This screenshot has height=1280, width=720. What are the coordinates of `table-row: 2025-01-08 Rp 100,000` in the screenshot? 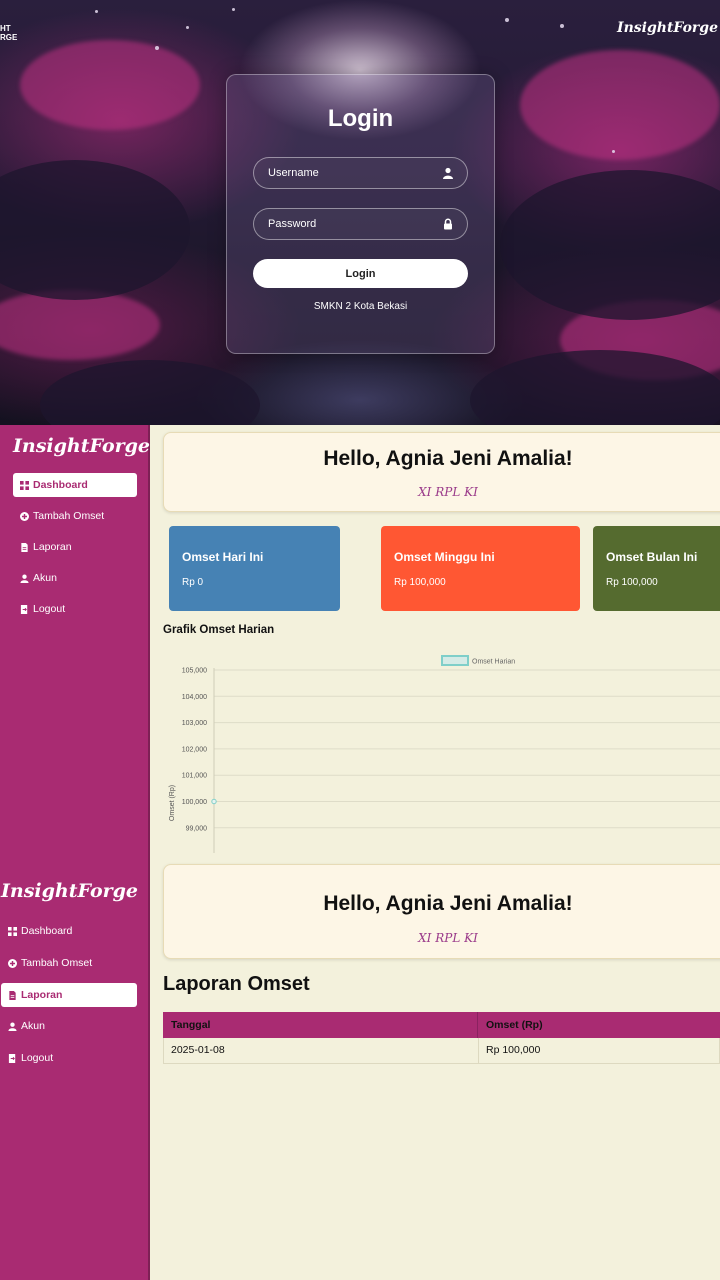 It's located at (441, 1051).